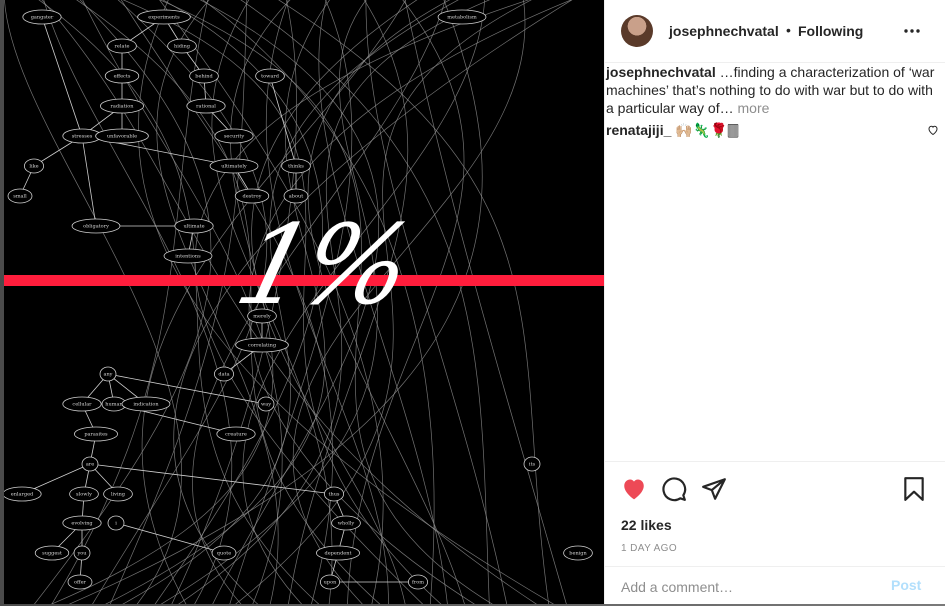 This screenshot has width=945, height=606. Describe the element at coordinates (296, 197) in the screenshot. I see `graph-node-label: about` at that location.